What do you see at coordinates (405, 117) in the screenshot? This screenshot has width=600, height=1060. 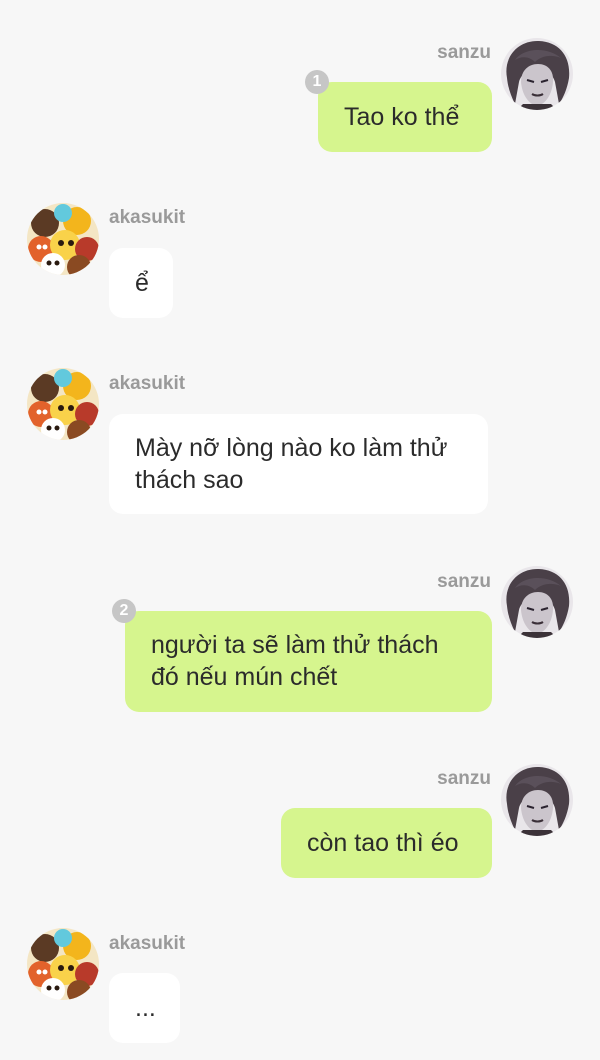 I see `message-bubble: Tao ko thể` at bounding box center [405, 117].